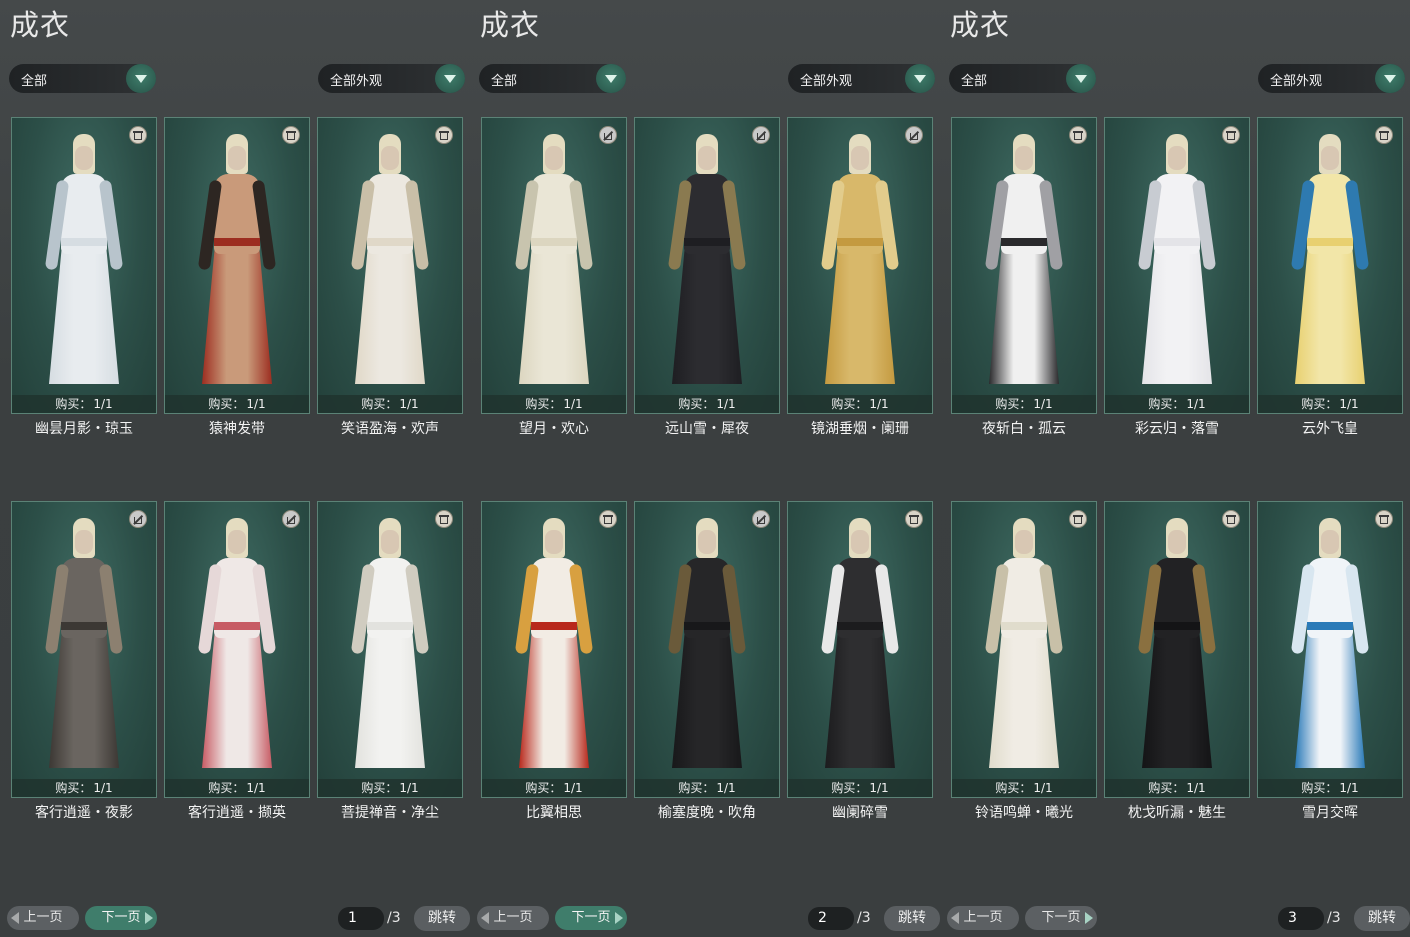  I want to click on page-number-input: 3, so click(1301, 918).